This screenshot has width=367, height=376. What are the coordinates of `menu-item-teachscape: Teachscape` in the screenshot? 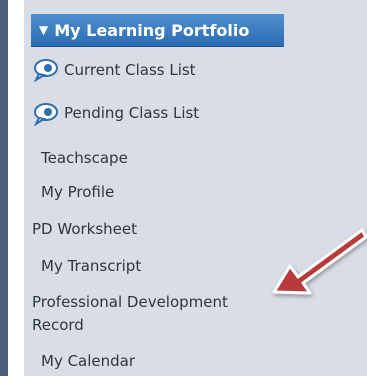 It's located at (84, 158).